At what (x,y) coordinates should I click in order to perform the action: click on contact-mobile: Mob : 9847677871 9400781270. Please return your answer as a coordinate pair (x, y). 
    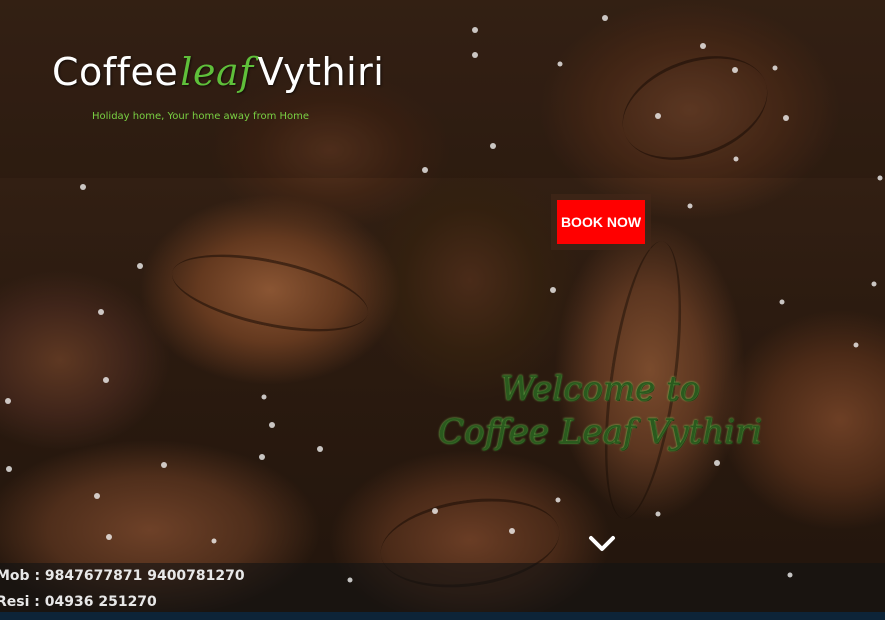
    Looking at the image, I should click on (122, 576).